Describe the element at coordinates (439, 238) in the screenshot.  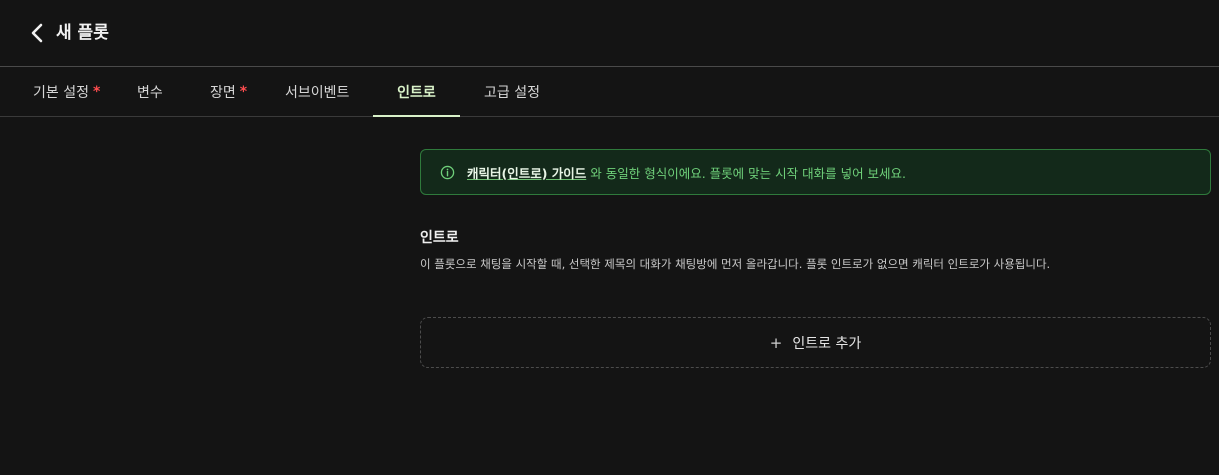
I see `section-title: 인트로` at that location.